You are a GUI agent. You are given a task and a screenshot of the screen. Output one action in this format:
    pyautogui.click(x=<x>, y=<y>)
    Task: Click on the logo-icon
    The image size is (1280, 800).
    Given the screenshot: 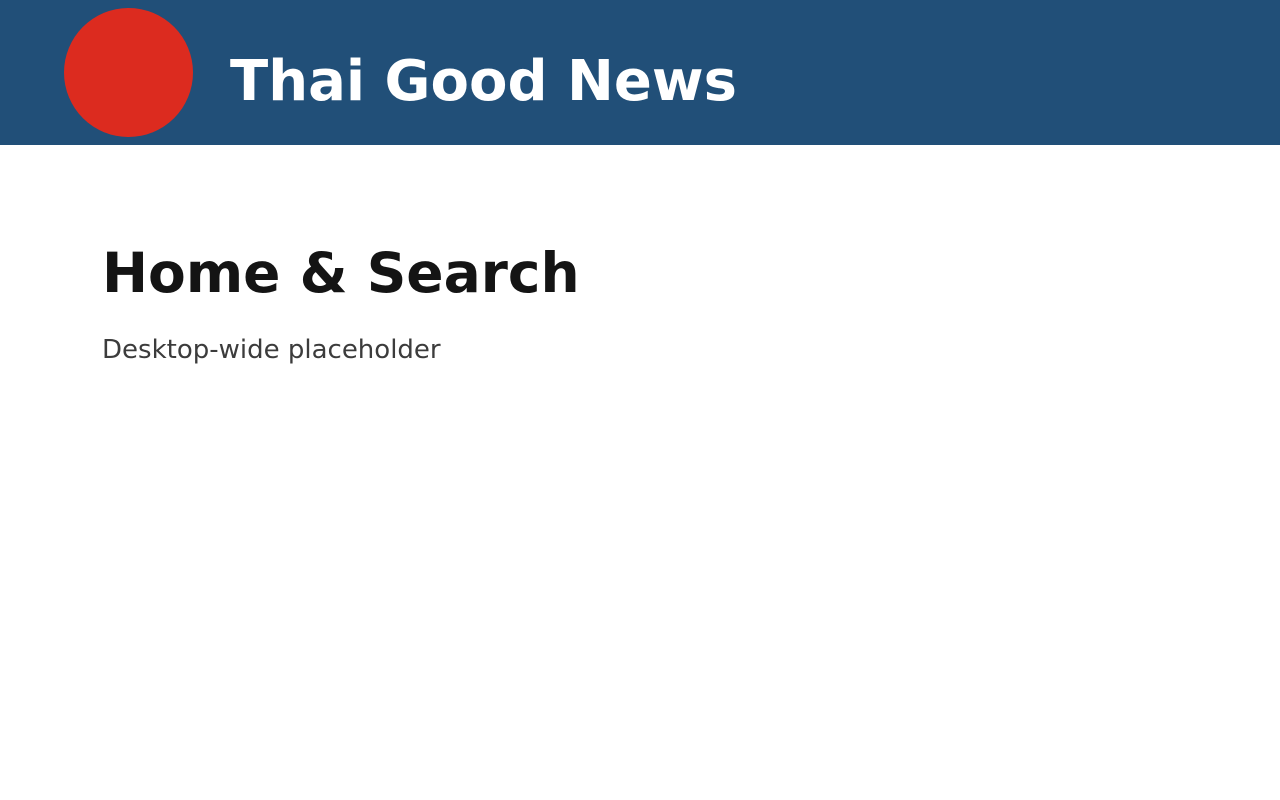 What is the action you would take?
    pyautogui.click(x=128, y=72)
    